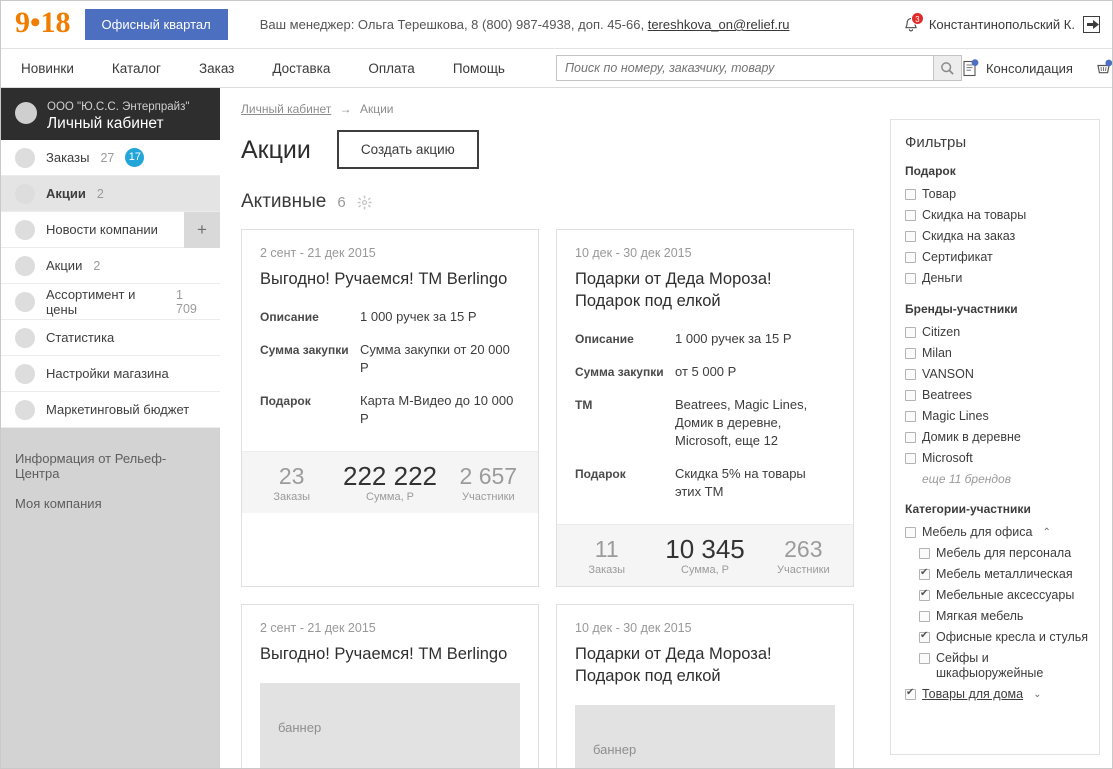  Describe the element at coordinates (1002, 257) in the screenshot. I see `filter-option: Сертификат` at that location.